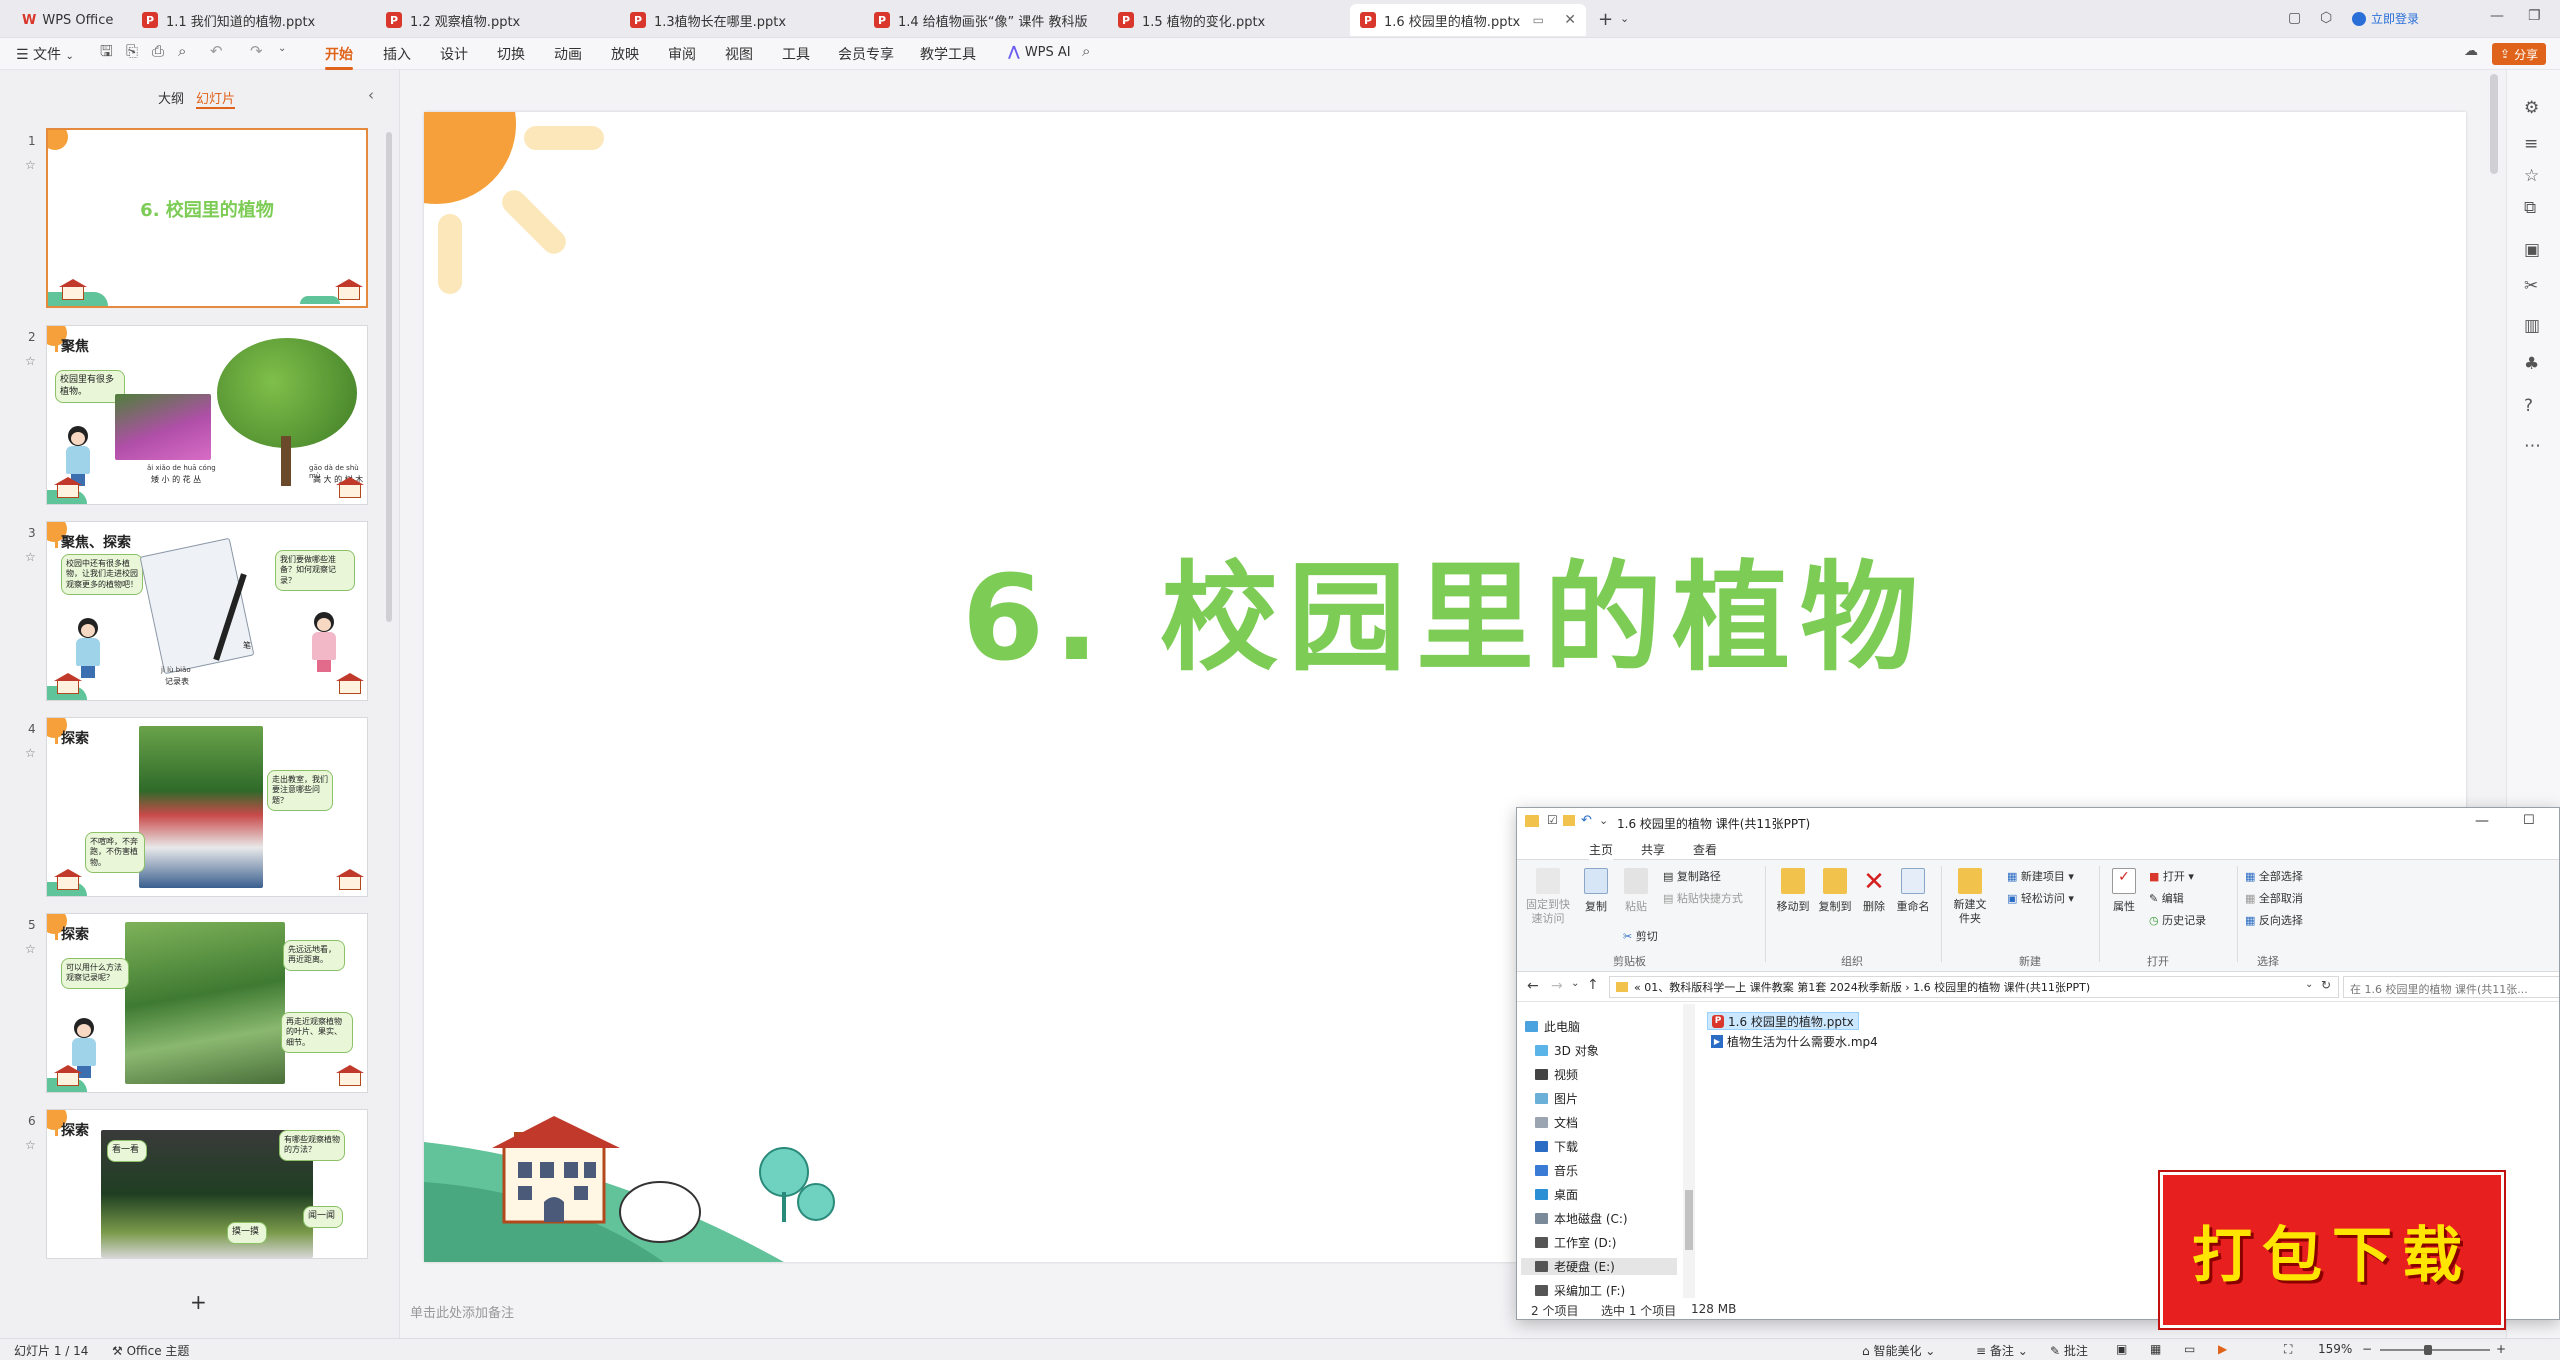 The height and width of the screenshot is (1360, 2560). What do you see at coordinates (2002, 1350) in the screenshot?
I see `notes-button: ≡ 备注 ⌄` at bounding box center [2002, 1350].